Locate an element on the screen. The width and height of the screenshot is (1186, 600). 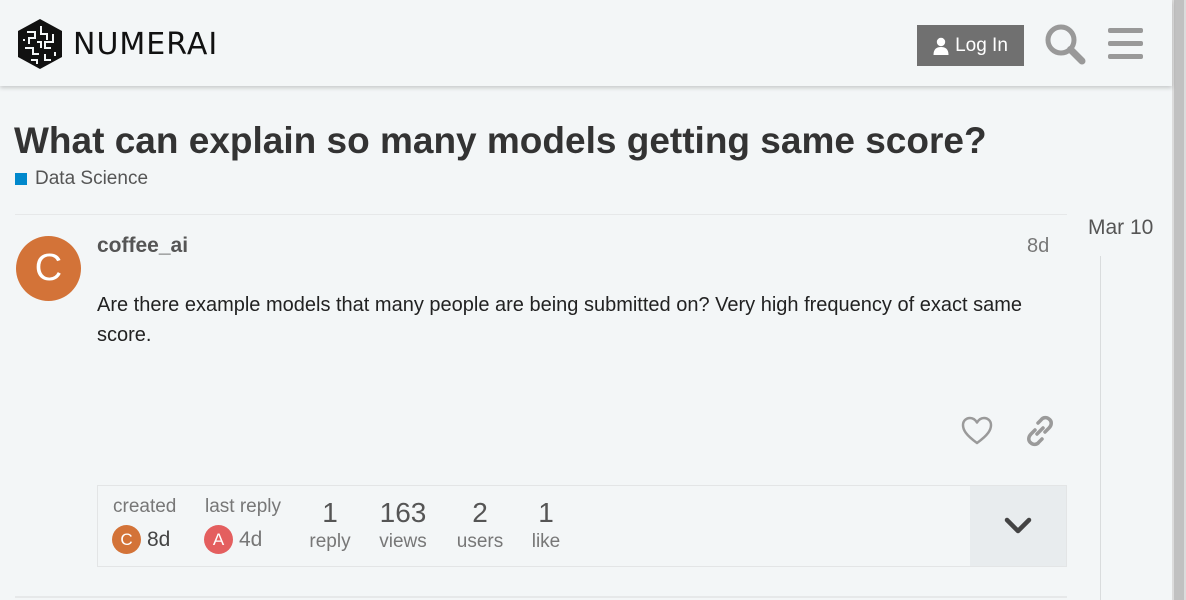
stat-label: views is located at coordinates (403, 541).